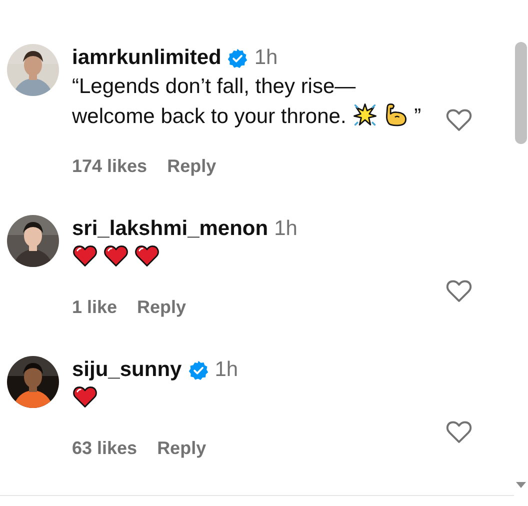 The height and width of the screenshot is (506, 528). Describe the element at coordinates (521, 93) in the screenshot. I see `scrollbar-thumb` at that location.